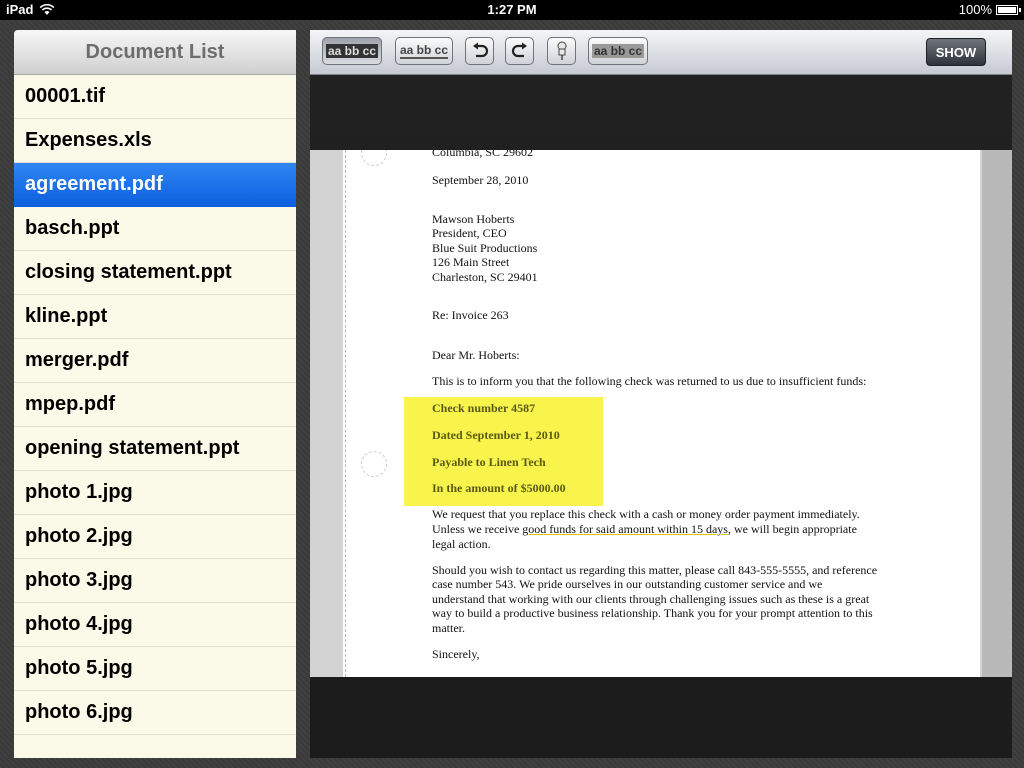  Describe the element at coordinates (345, 413) in the screenshot. I see `page-margin-line` at that location.